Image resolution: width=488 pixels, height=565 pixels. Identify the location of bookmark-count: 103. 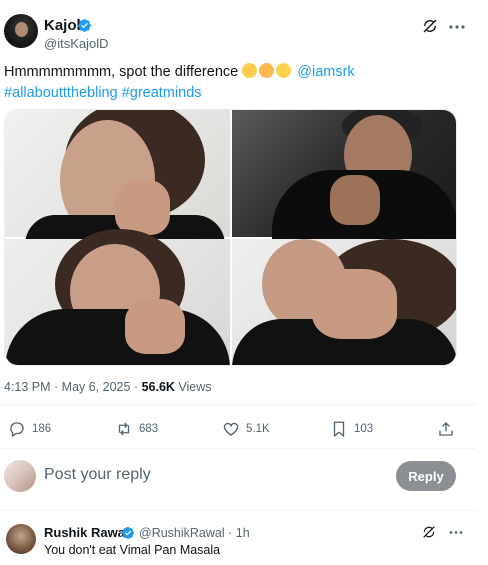
(364, 429).